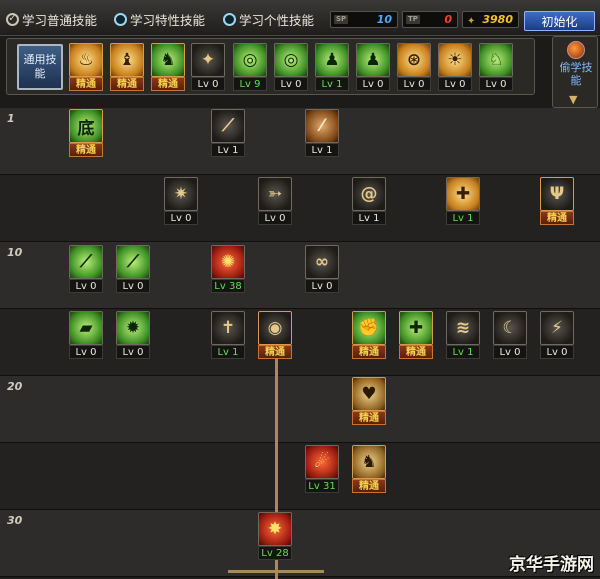 This screenshot has width=600, height=579. Describe the element at coordinates (86, 60) in the screenshot. I see `rest-icon: ♨` at that location.